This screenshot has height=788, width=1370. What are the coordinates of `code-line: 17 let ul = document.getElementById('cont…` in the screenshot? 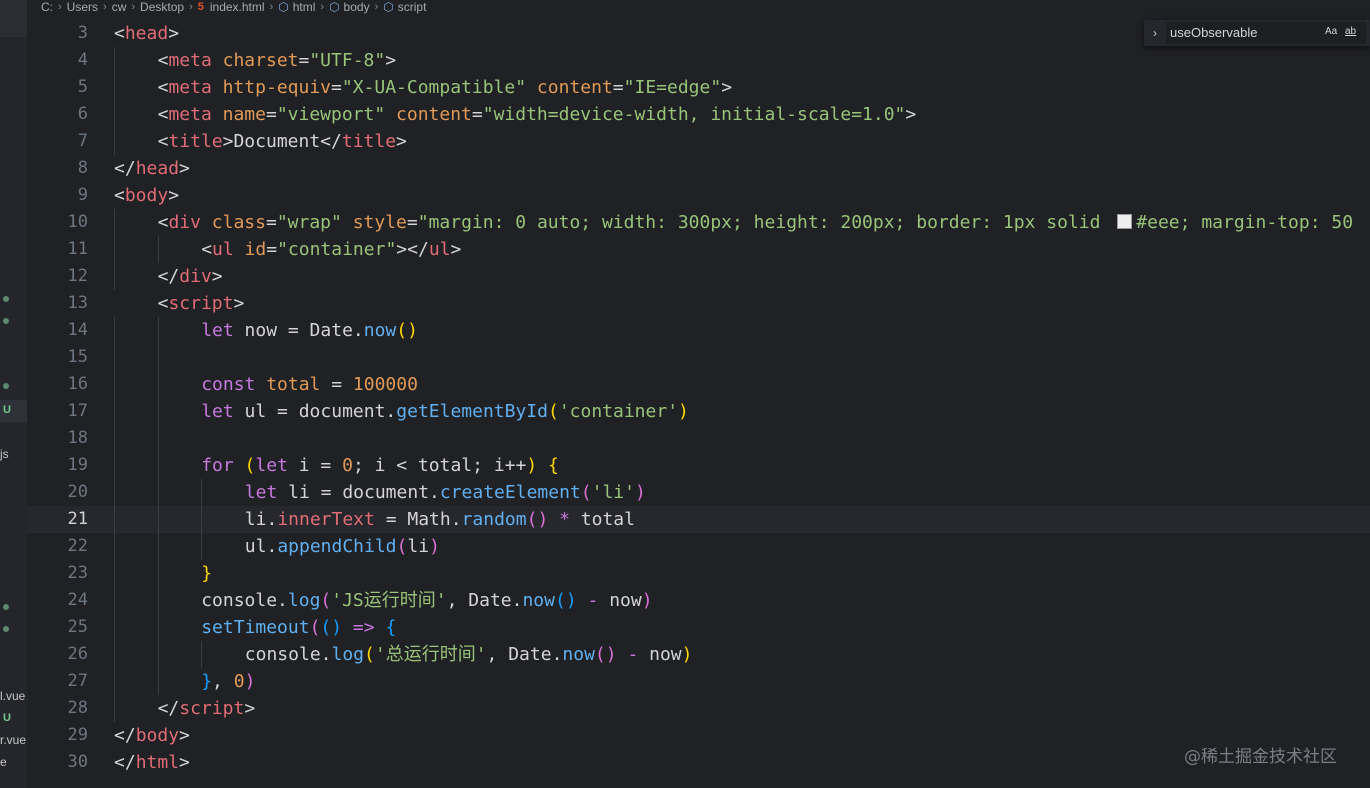 It's located at (698, 411).